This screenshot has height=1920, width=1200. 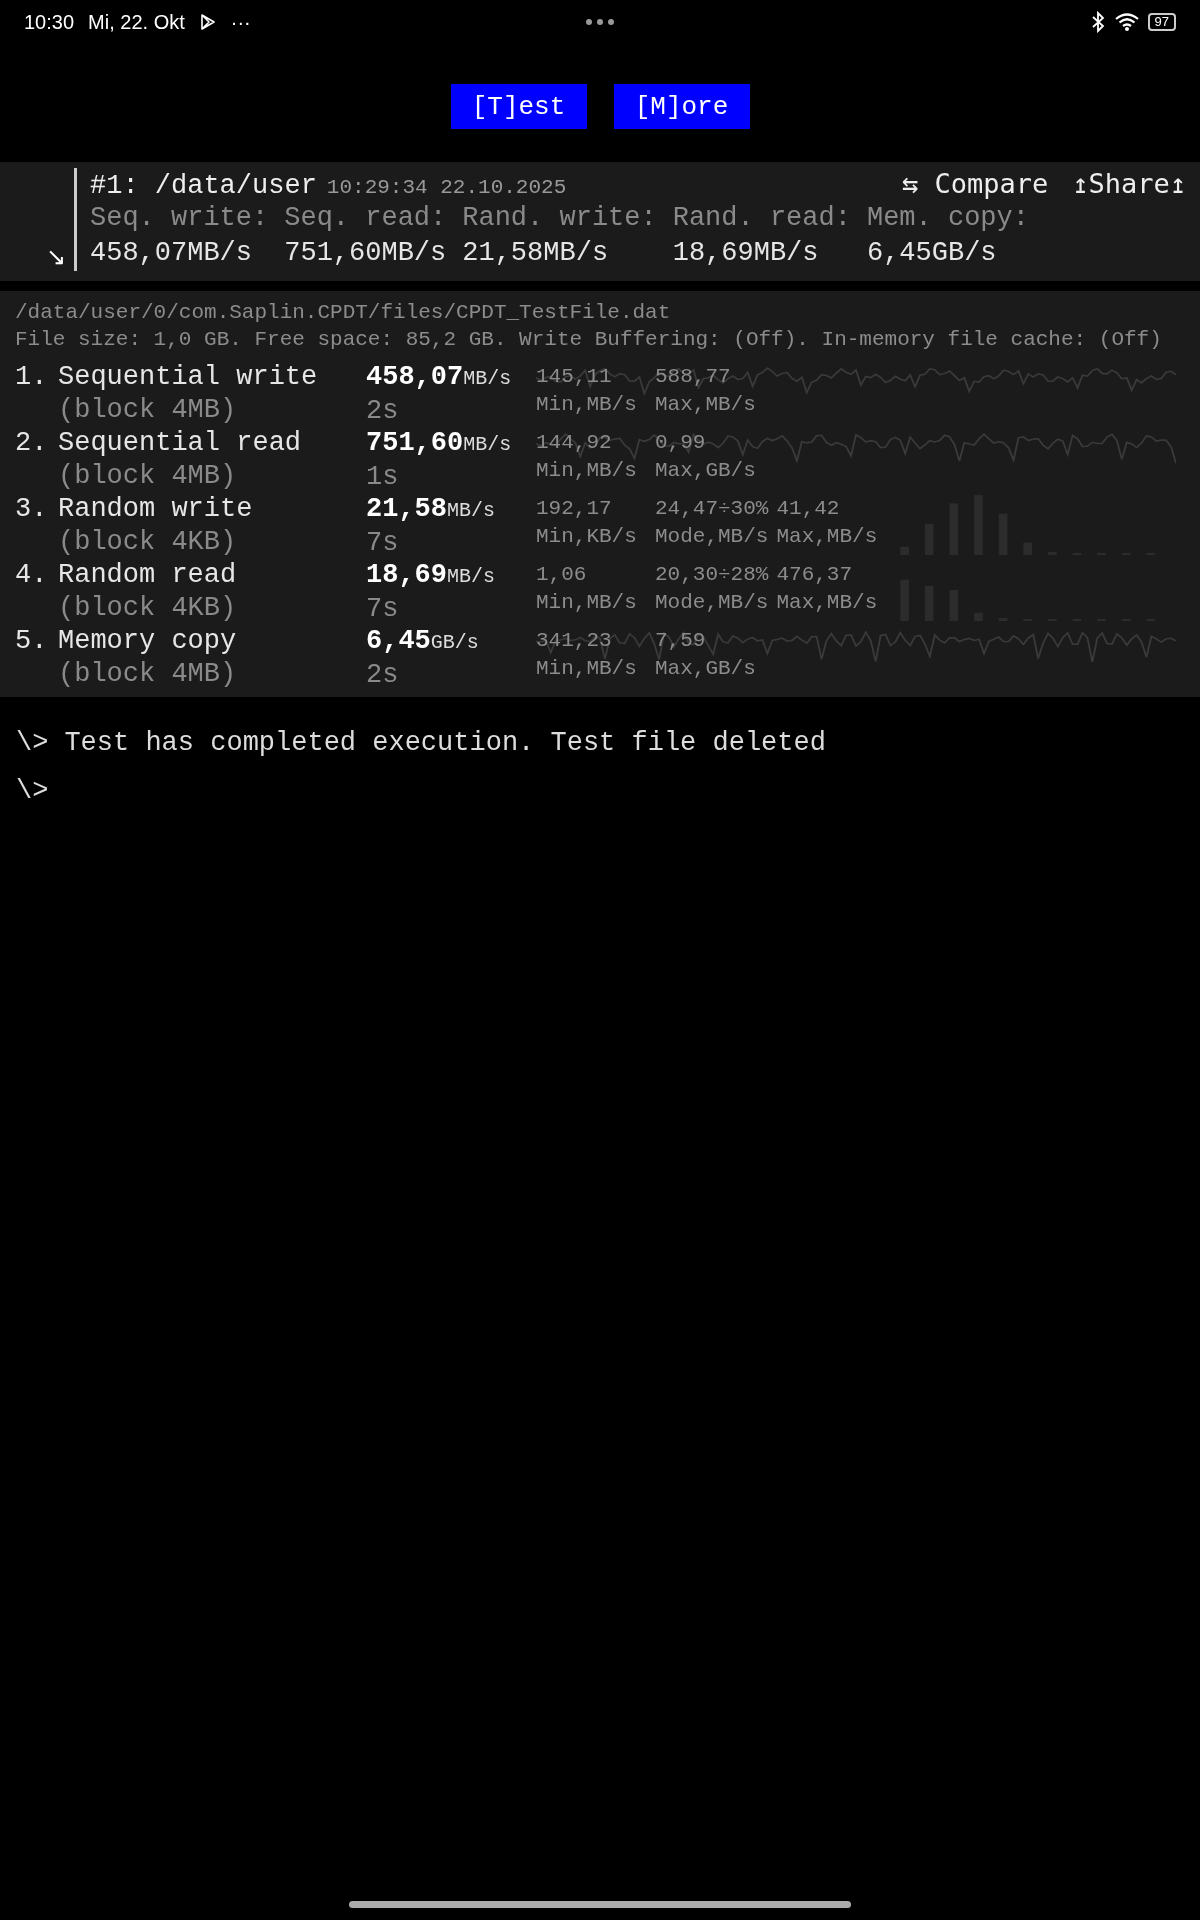 What do you see at coordinates (1126, 22) in the screenshot?
I see `wifi-icon` at bounding box center [1126, 22].